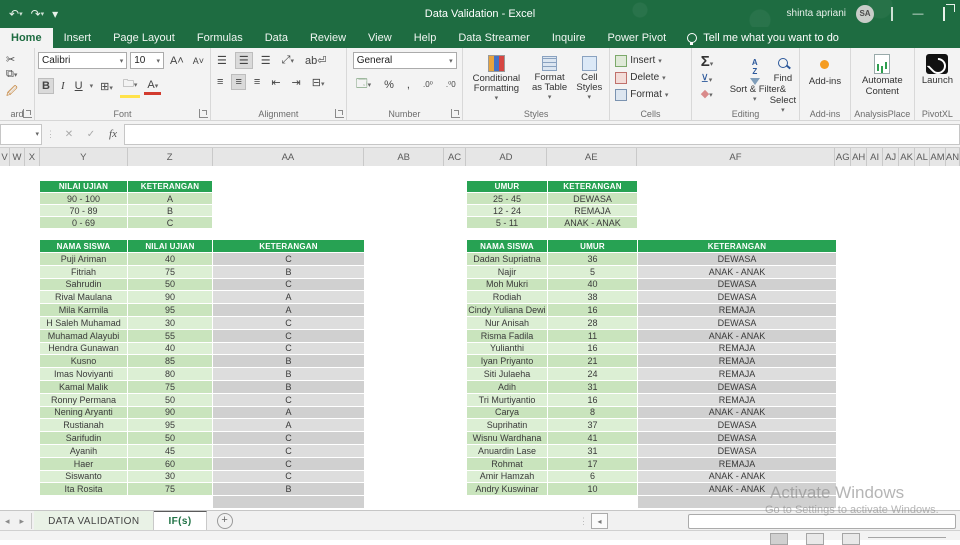 The image size is (960, 545). What do you see at coordinates (84, 223) in the screenshot?
I see `cell: 0 - 69` at bounding box center [84, 223].